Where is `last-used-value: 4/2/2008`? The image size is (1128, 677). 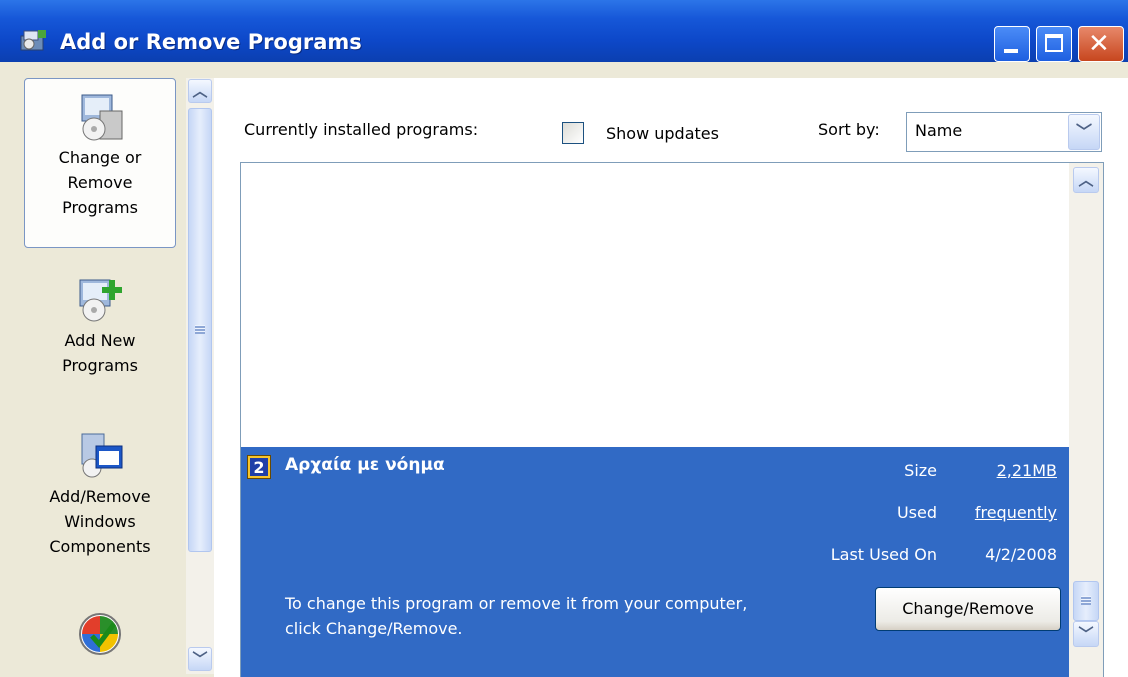 last-used-value: 4/2/2008 is located at coordinates (1021, 554).